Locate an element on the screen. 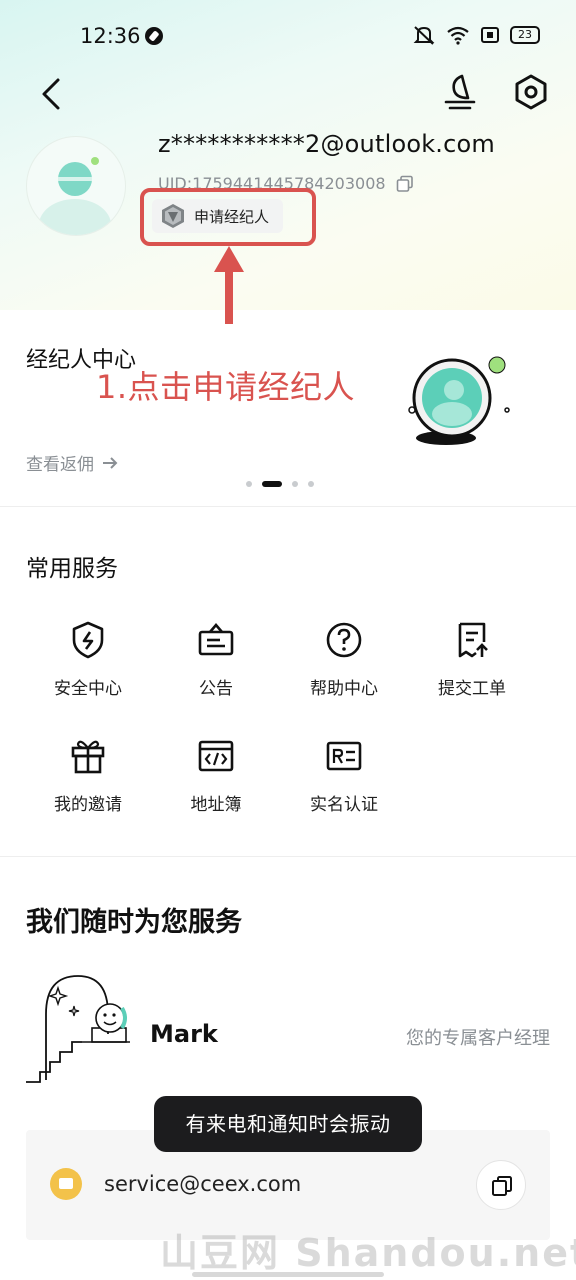 The width and height of the screenshot is (576, 1280). service-address-book: 地址簿 is located at coordinates (216, 778).